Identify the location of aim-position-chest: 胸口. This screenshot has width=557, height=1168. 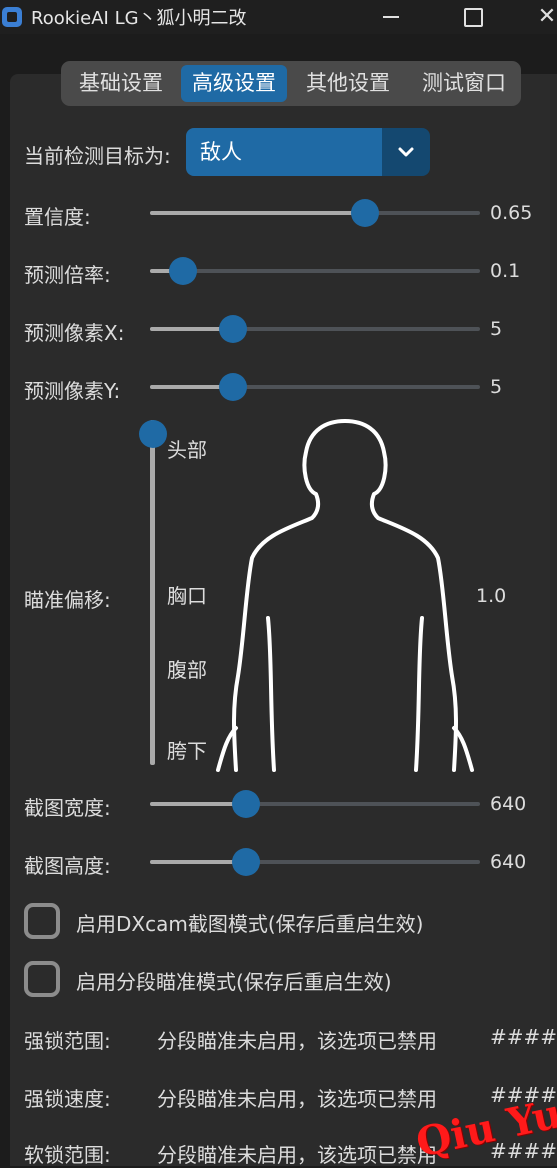
(187, 596).